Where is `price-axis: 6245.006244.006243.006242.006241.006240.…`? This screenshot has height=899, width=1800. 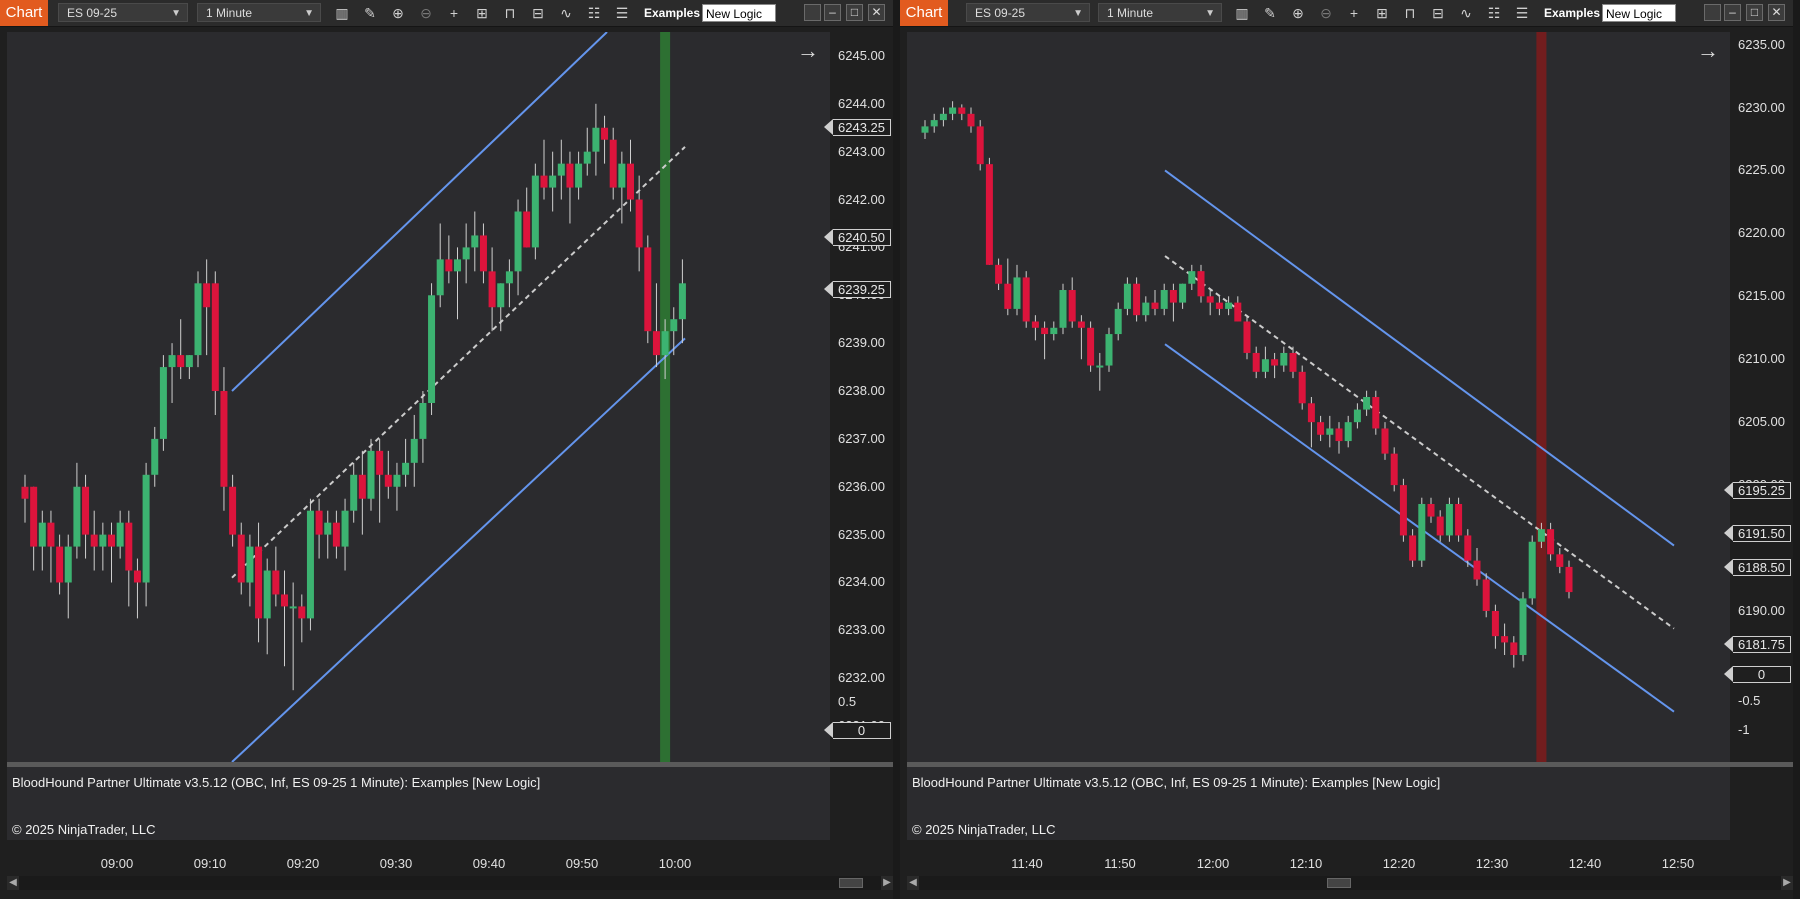 price-axis: 6245.006244.006243.006242.006241.006240.… is located at coordinates (858, 436).